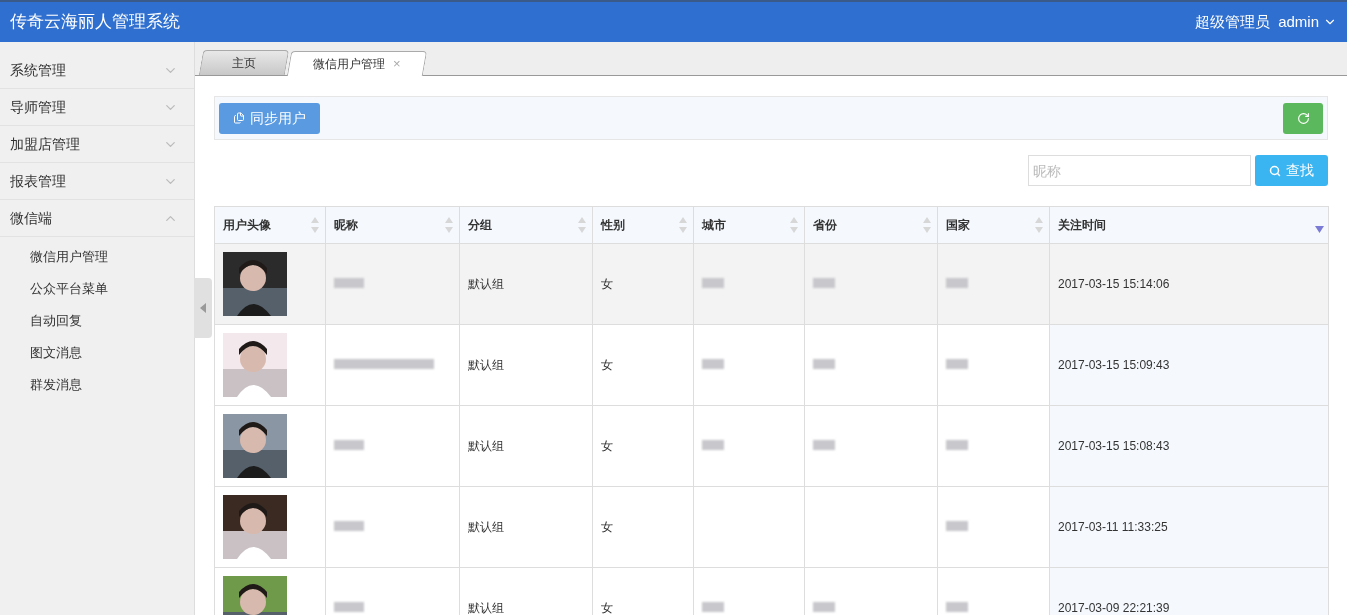 The image size is (1347, 615). Describe the element at coordinates (270, 225) in the screenshot. I see `column-header: 用户头像` at that location.